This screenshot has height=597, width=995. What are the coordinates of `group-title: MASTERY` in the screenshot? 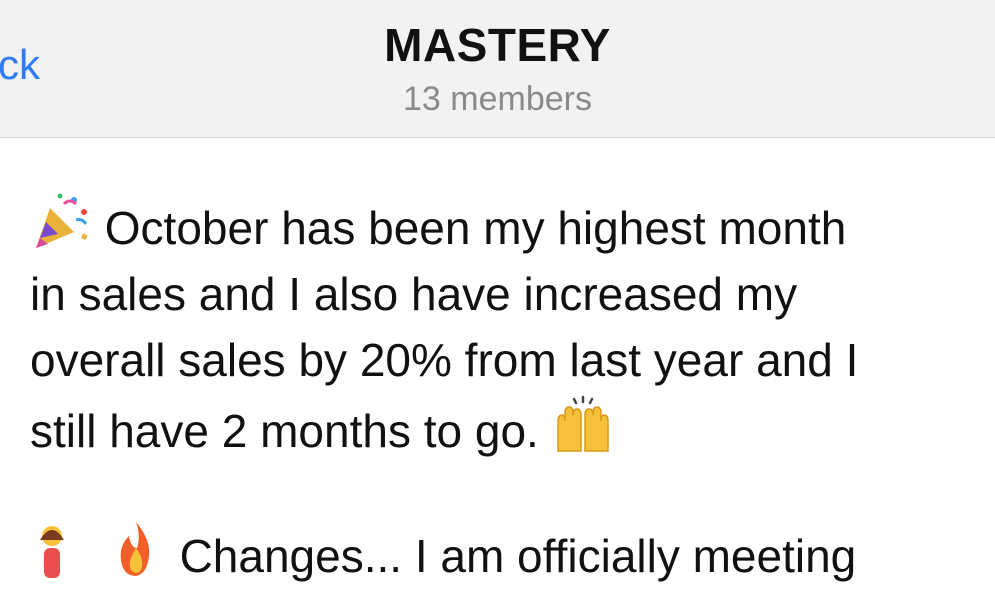 It's located at (497, 45).